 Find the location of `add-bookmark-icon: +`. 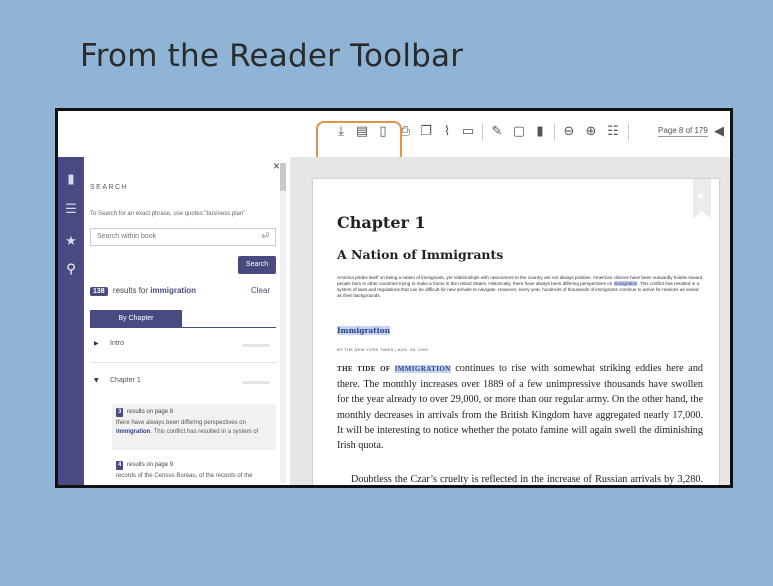

add-bookmark-icon: + is located at coordinates (700, 196).